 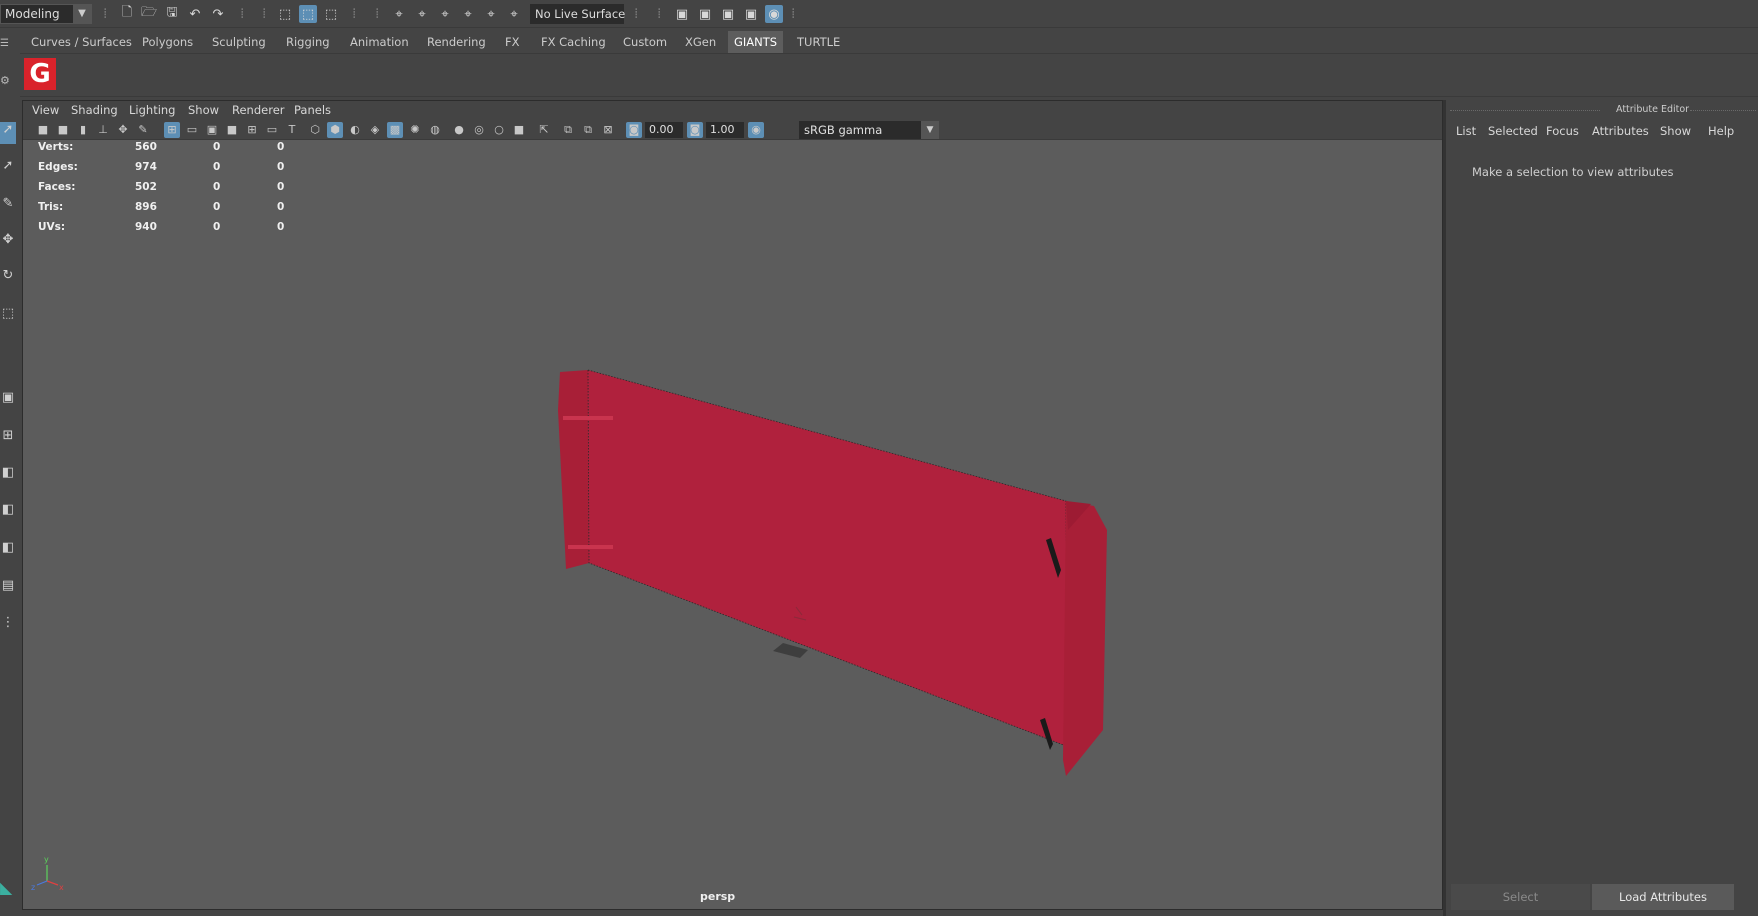 What do you see at coordinates (756, 42) in the screenshot?
I see `tab-giants: GIANTS` at bounding box center [756, 42].